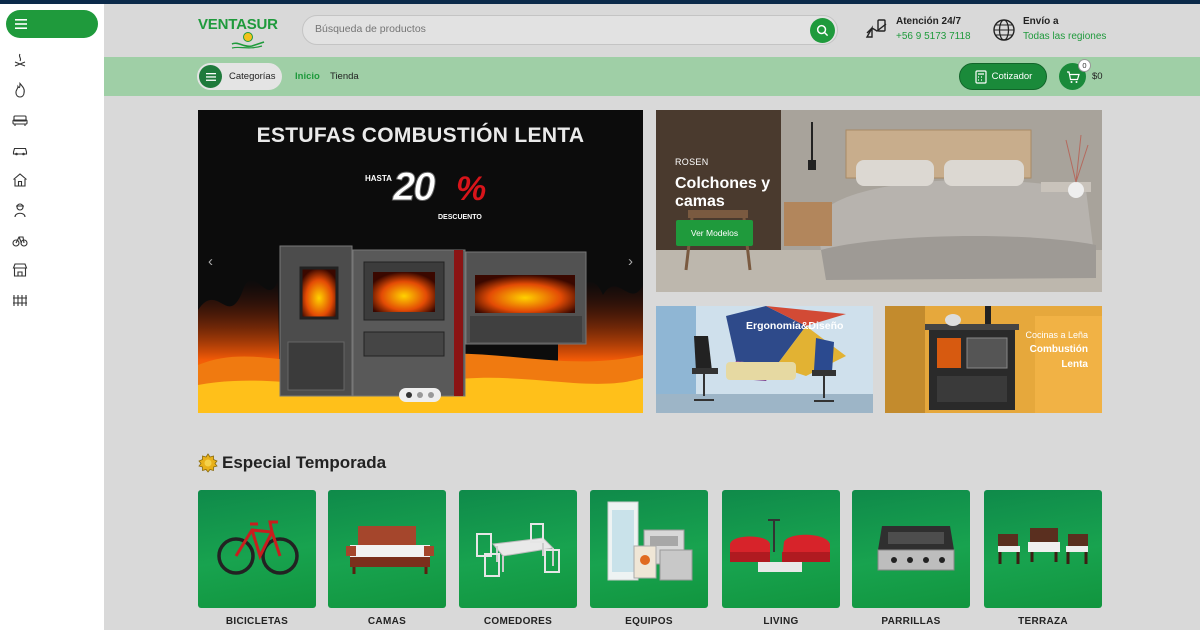  Describe the element at coordinates (387, 621) in the screenshot. I see `category-label-camas: CAMAS` at that location.